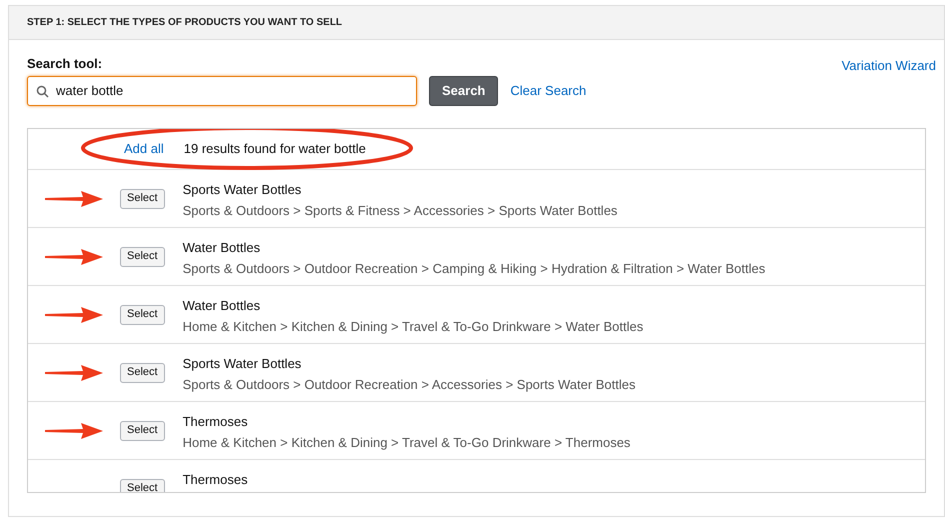 The width and height of the screenshot is (945, 520). I want to click on variation-wizard-link: Variation Wizard, so click(889, 66).